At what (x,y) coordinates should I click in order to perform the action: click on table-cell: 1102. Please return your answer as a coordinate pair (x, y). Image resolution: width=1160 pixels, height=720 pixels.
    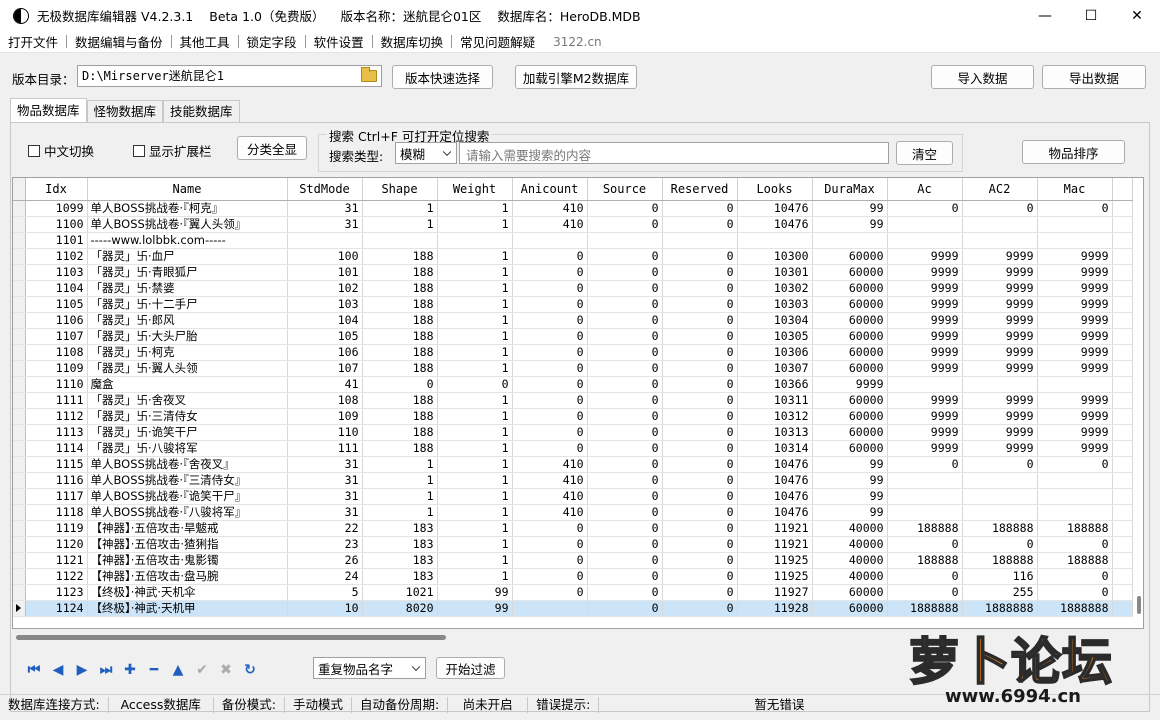
    Looking at the image, I should click on (56, 256).